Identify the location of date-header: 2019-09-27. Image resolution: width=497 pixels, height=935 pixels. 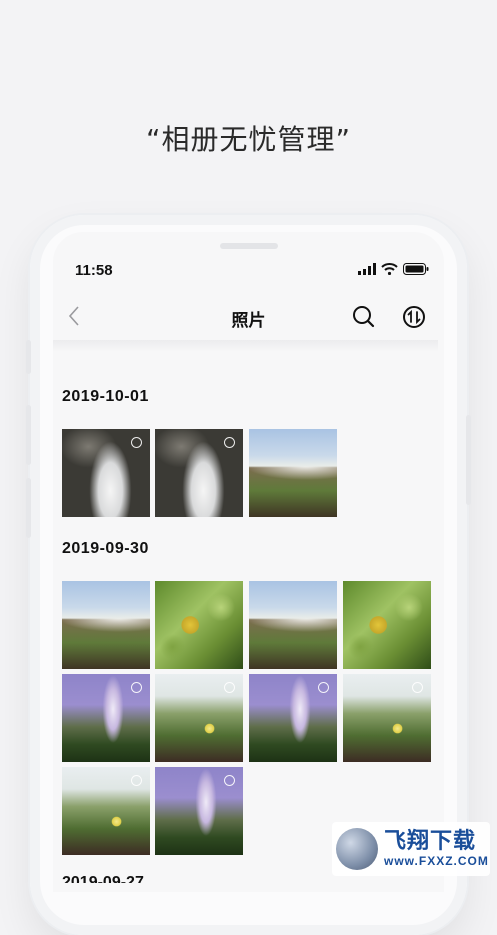
(103, 878).